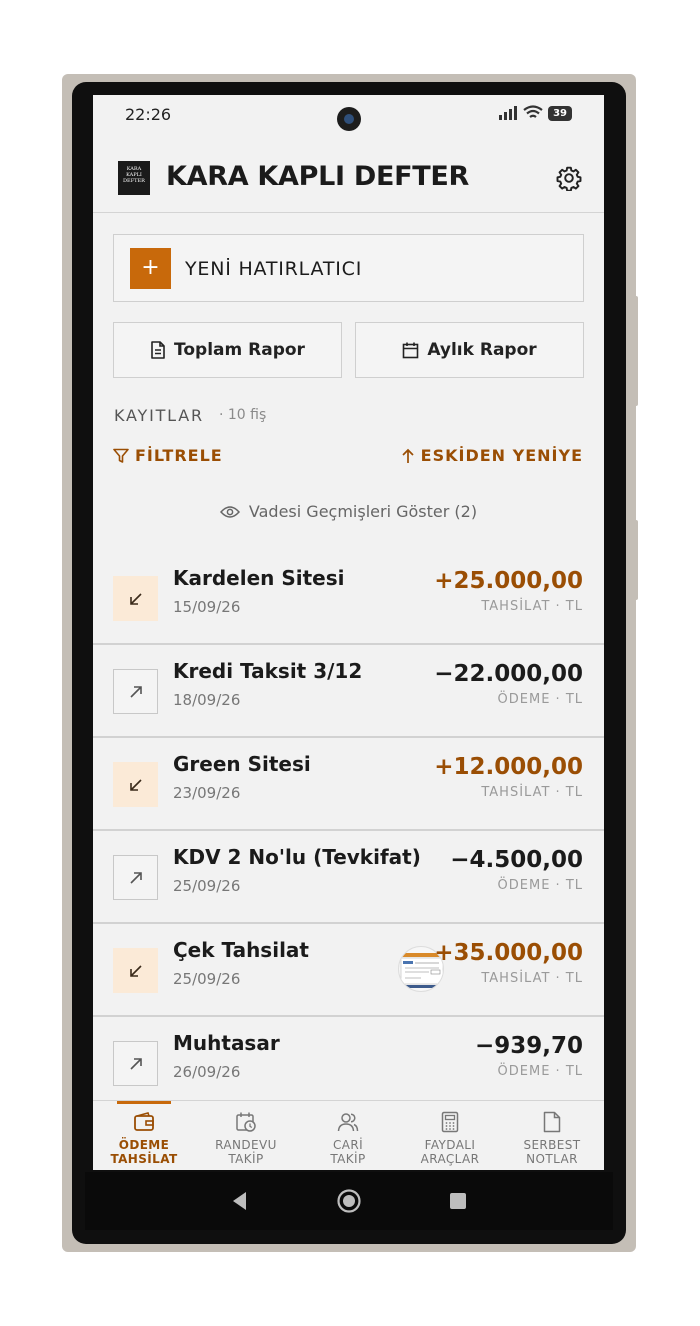  What do you see at coordinates (148, 114) in the screenshot?
I see `status-time: 22:26` at bounding box center [148, 114].